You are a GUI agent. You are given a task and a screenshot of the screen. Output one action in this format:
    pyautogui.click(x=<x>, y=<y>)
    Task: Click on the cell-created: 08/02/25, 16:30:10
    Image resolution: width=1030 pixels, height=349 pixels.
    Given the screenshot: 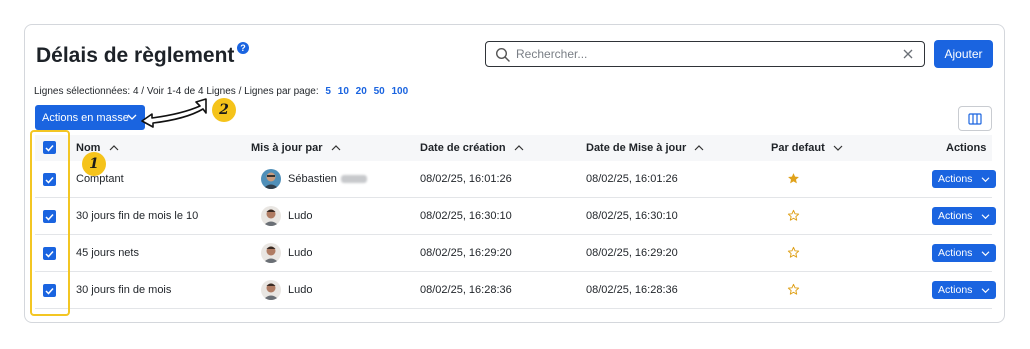 What is the action you would take?
    pyautogui.click(x=466, y=216)
    